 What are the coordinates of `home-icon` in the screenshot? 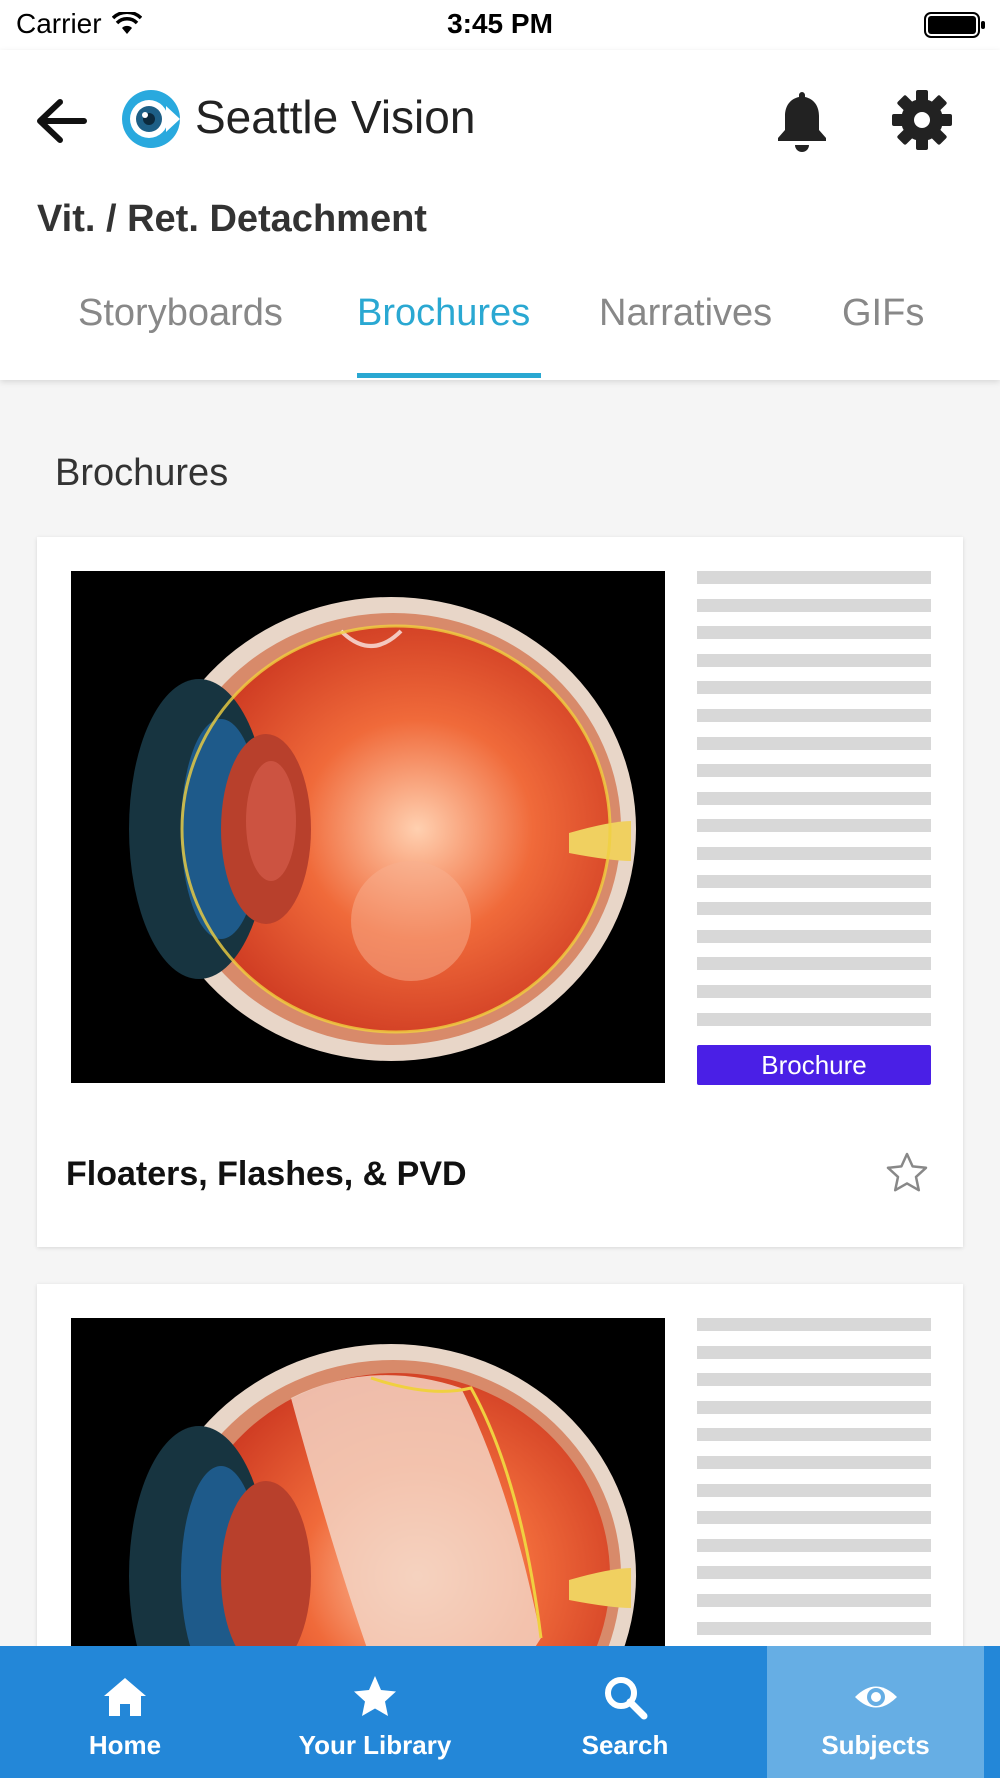 It's located at (125, 1697).